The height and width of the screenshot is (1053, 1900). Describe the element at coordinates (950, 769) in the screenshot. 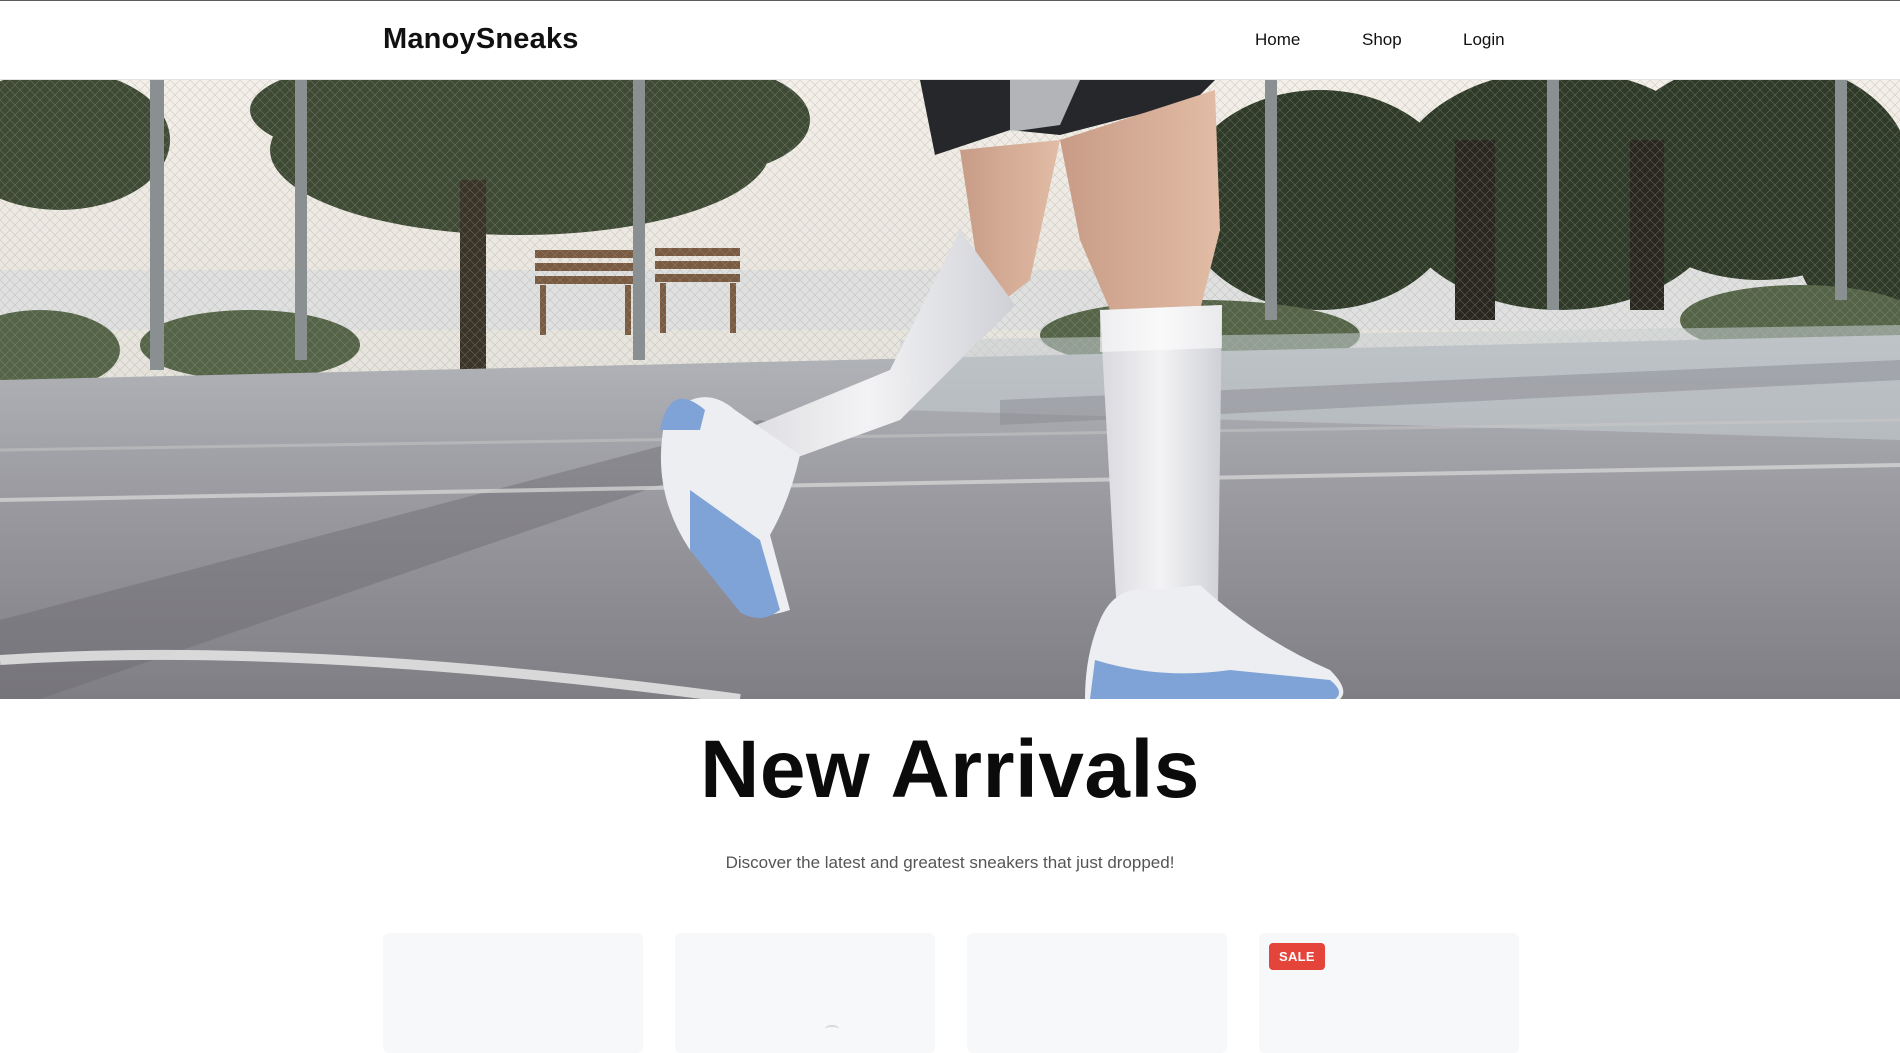

I see `section-title: New Arrivals` at that location.